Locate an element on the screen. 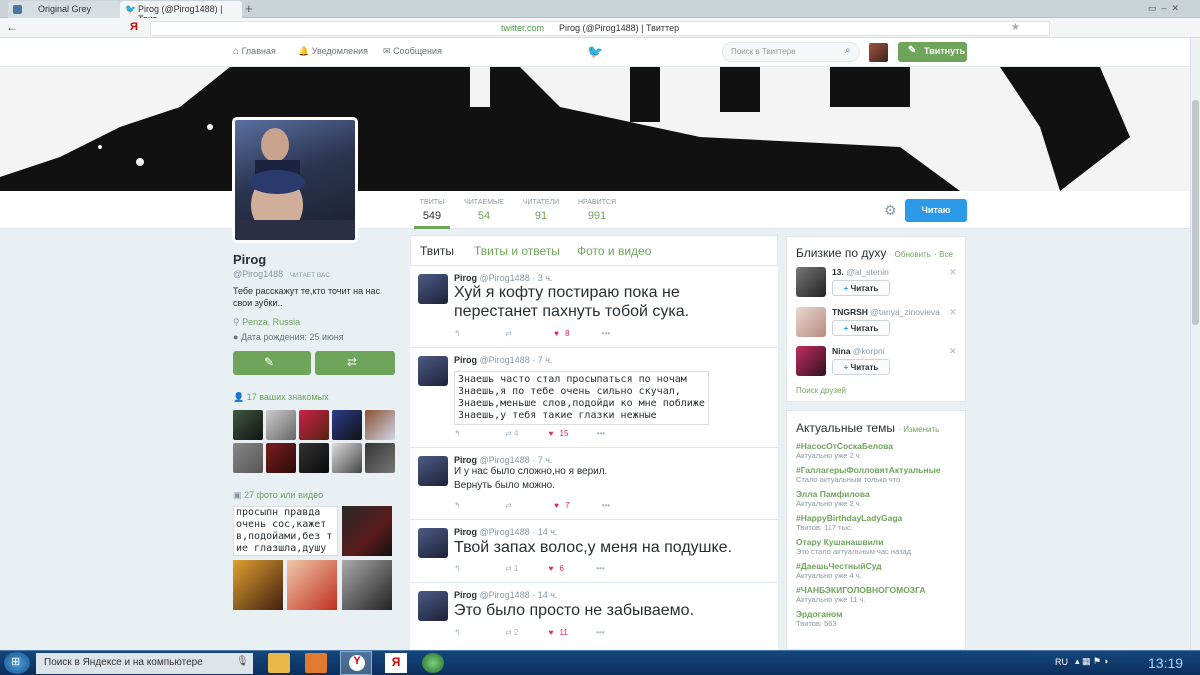 This screenshot has width=1200, height=675. suggested-user-name: 13. @al_stenin is located at coordinates (860, 272).